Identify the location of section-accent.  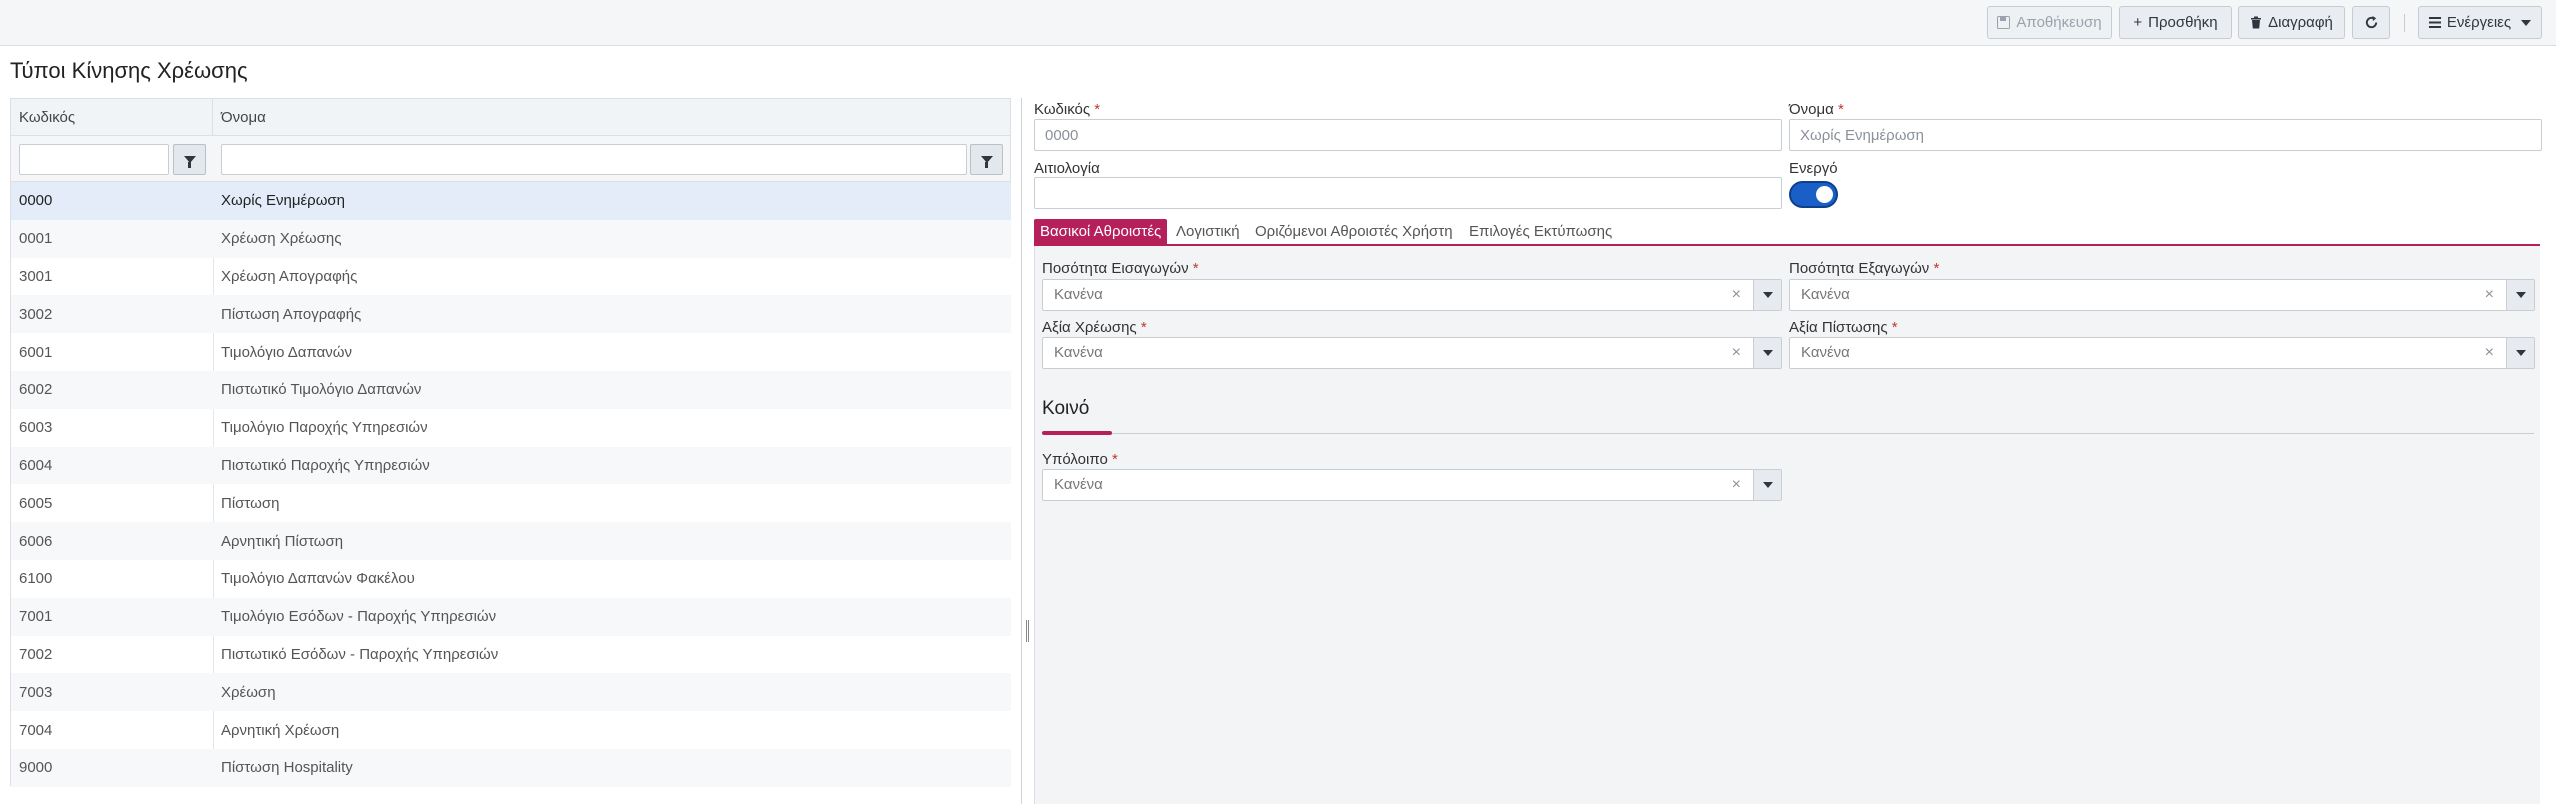
(1077, 433).